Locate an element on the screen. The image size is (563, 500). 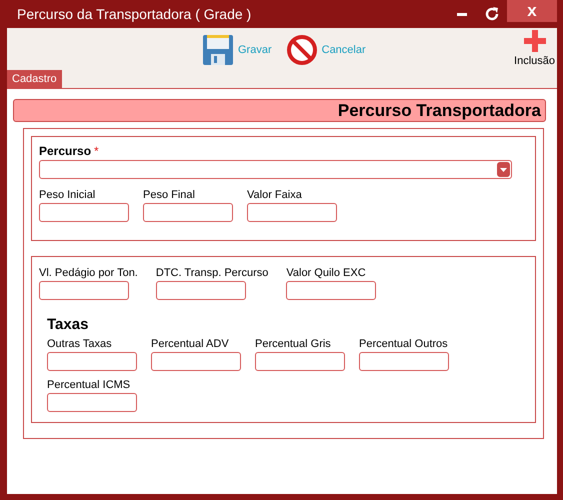
field-label: DTC. Transp. Percurso is located at coordinates (212, 273).